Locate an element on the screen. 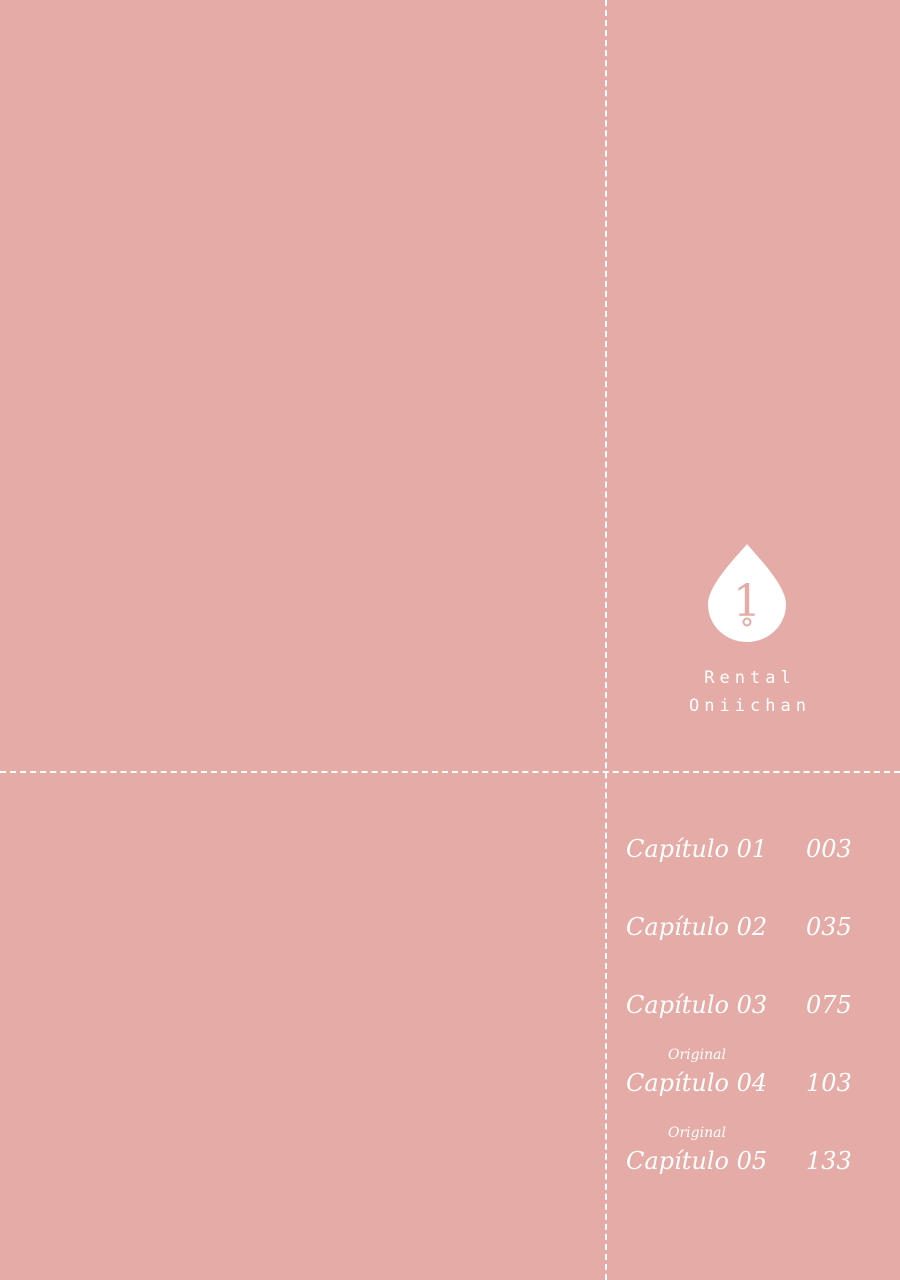 The height and width of the screenshot is (1280, 900). toc-entry: Capítulo 03 075 is located at coordinates (751, 1027).